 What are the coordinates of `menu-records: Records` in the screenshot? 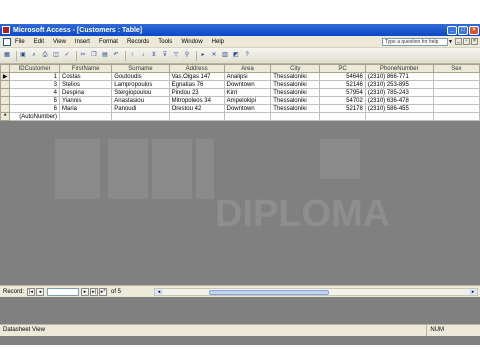 It's located at (138, 42).